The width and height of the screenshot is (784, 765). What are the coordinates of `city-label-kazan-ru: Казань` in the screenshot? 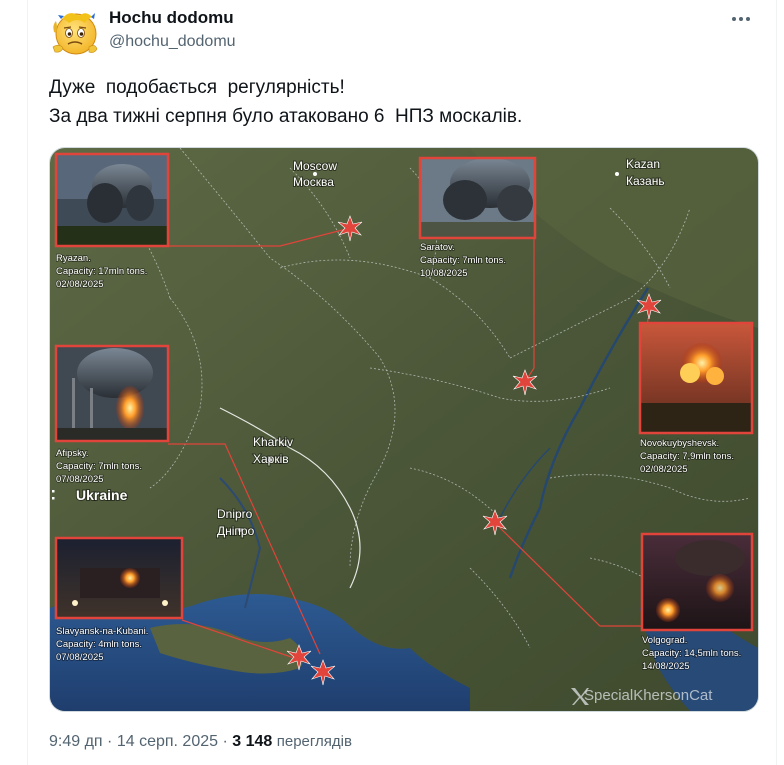 It's located at (645, 181).